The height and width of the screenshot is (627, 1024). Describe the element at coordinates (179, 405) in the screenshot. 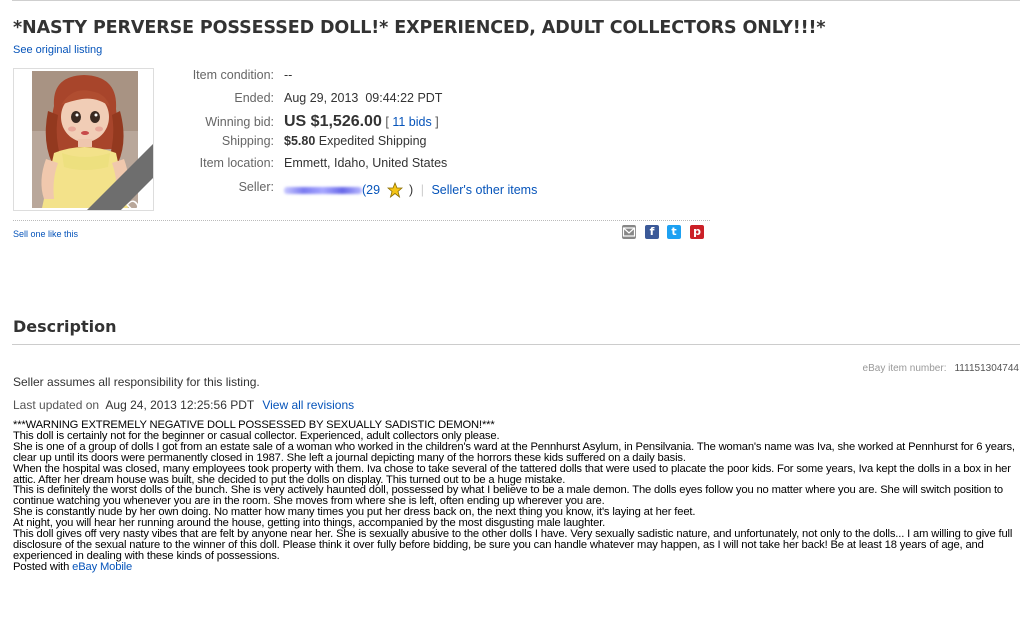

I see `last-updated-value: Aug 24, 2013 12:25:56 PDT` at that location.